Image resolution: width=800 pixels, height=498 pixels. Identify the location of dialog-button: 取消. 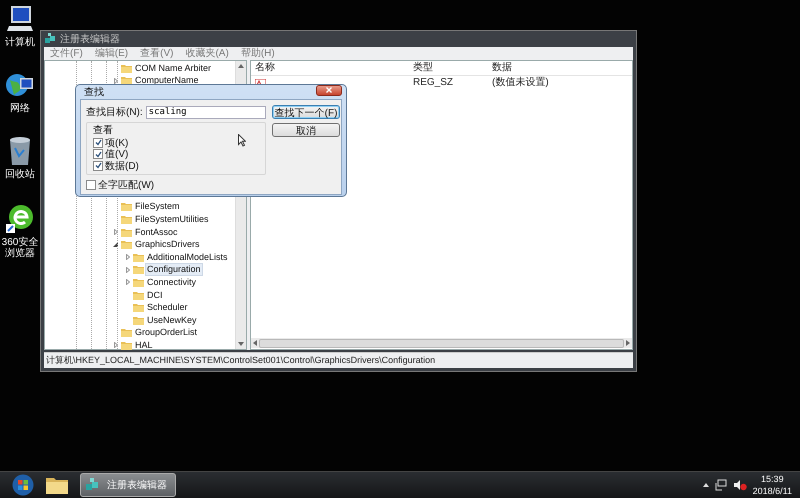
(306, 130).